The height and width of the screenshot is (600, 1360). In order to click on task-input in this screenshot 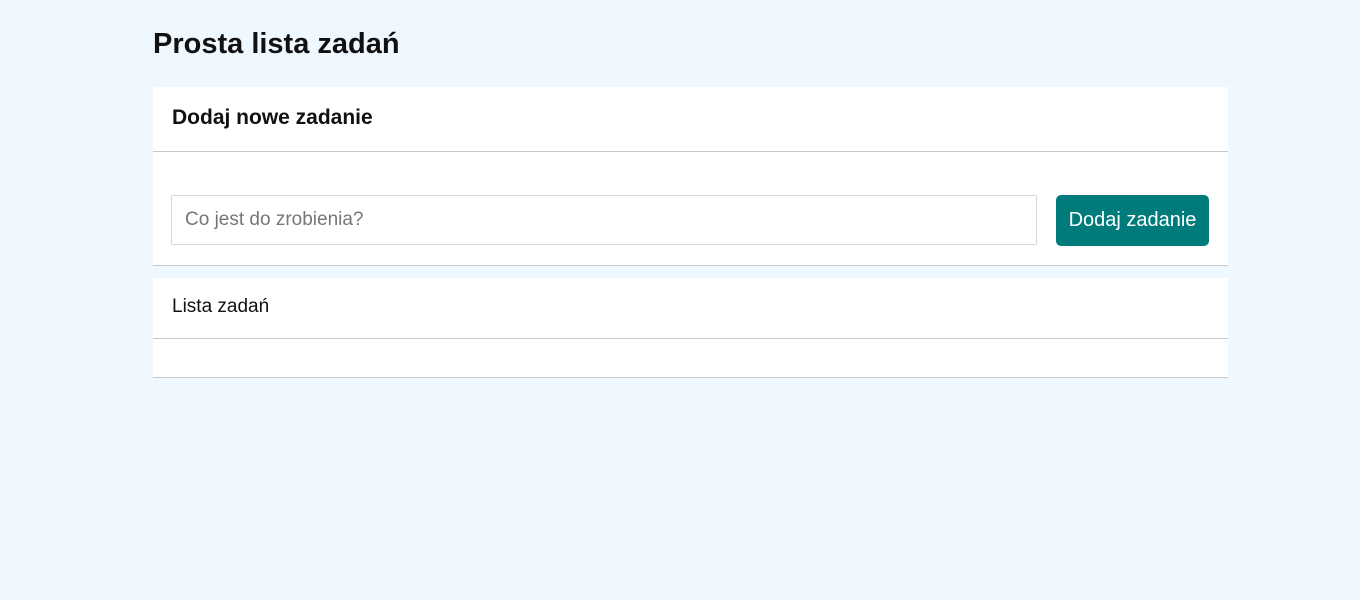, I will do `click(604, 220)`.